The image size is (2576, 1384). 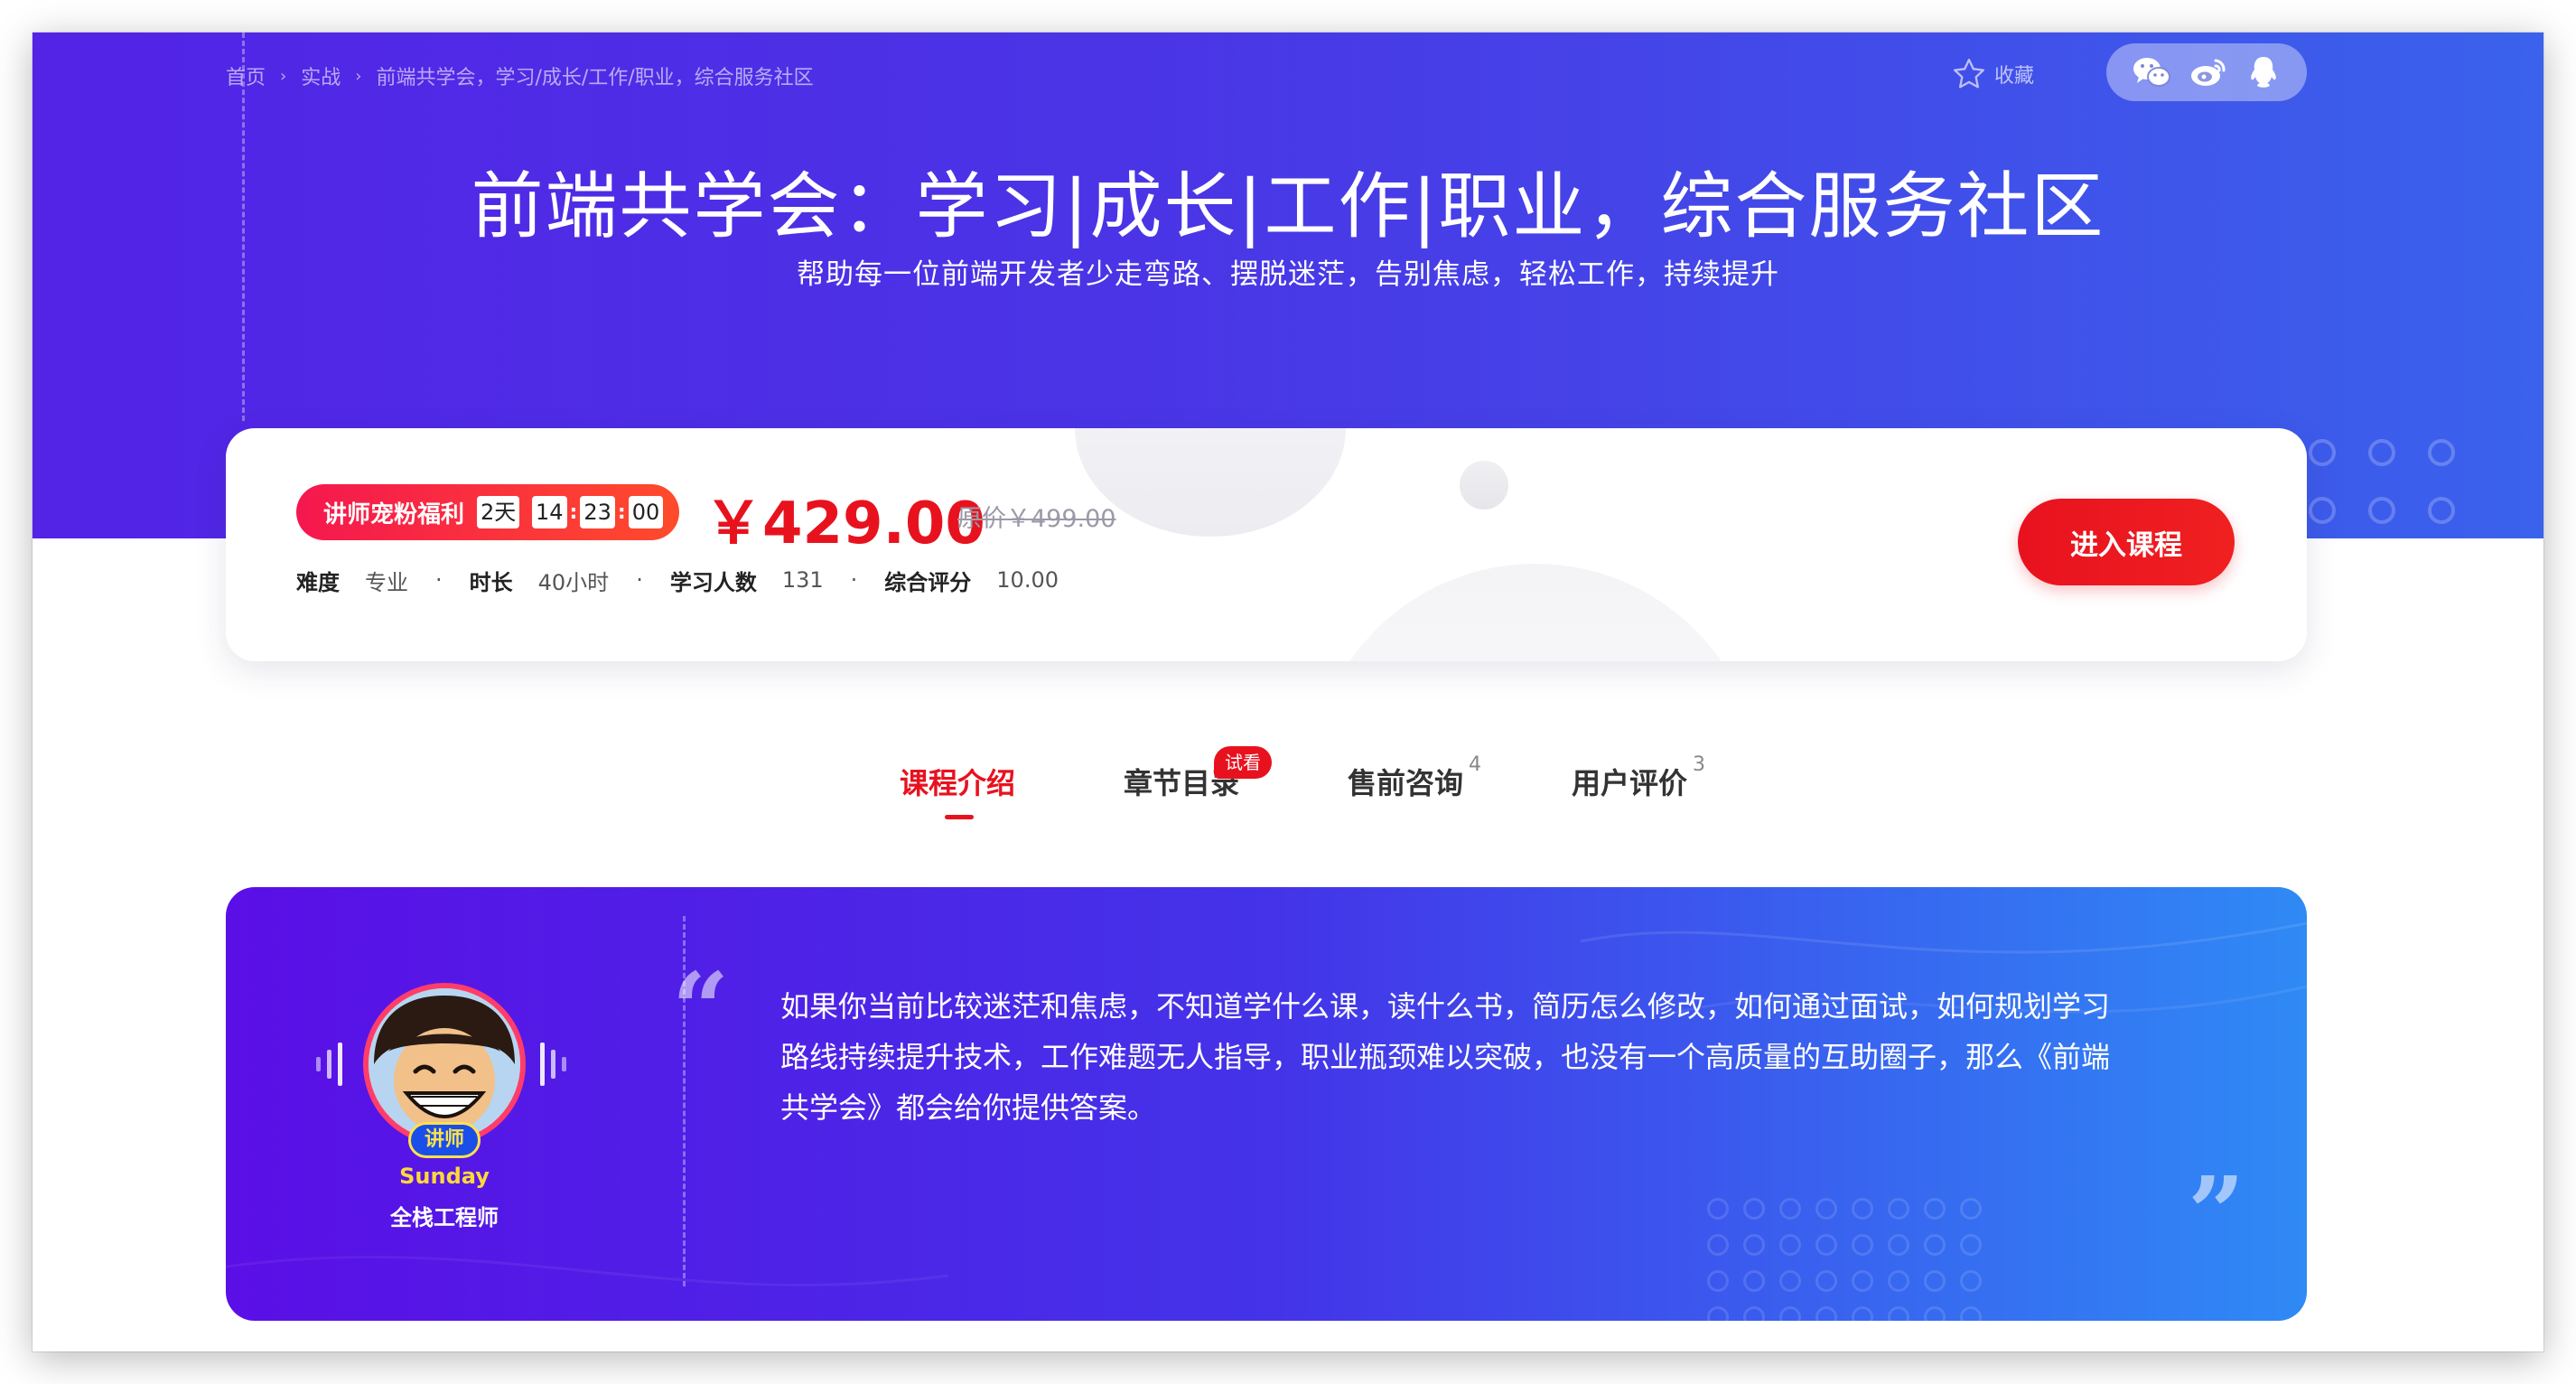 What do you see at coordinates (2014, 76) in the screenshot?
I see `favorite-label: 收藏` at bounding box center [2014, 76].